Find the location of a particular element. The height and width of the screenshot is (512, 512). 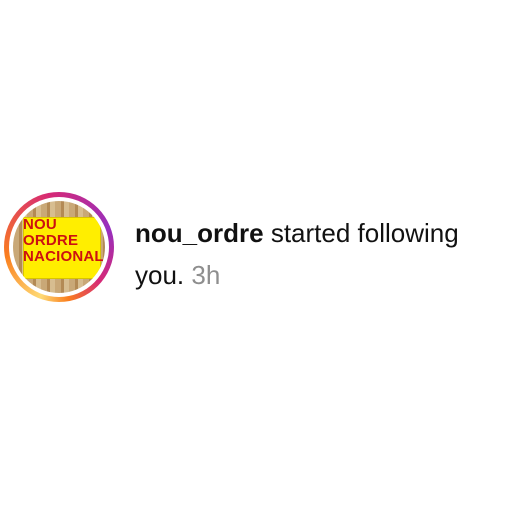

avatar-sign-line-2: ORDRE is located at coordinates (51, 240).